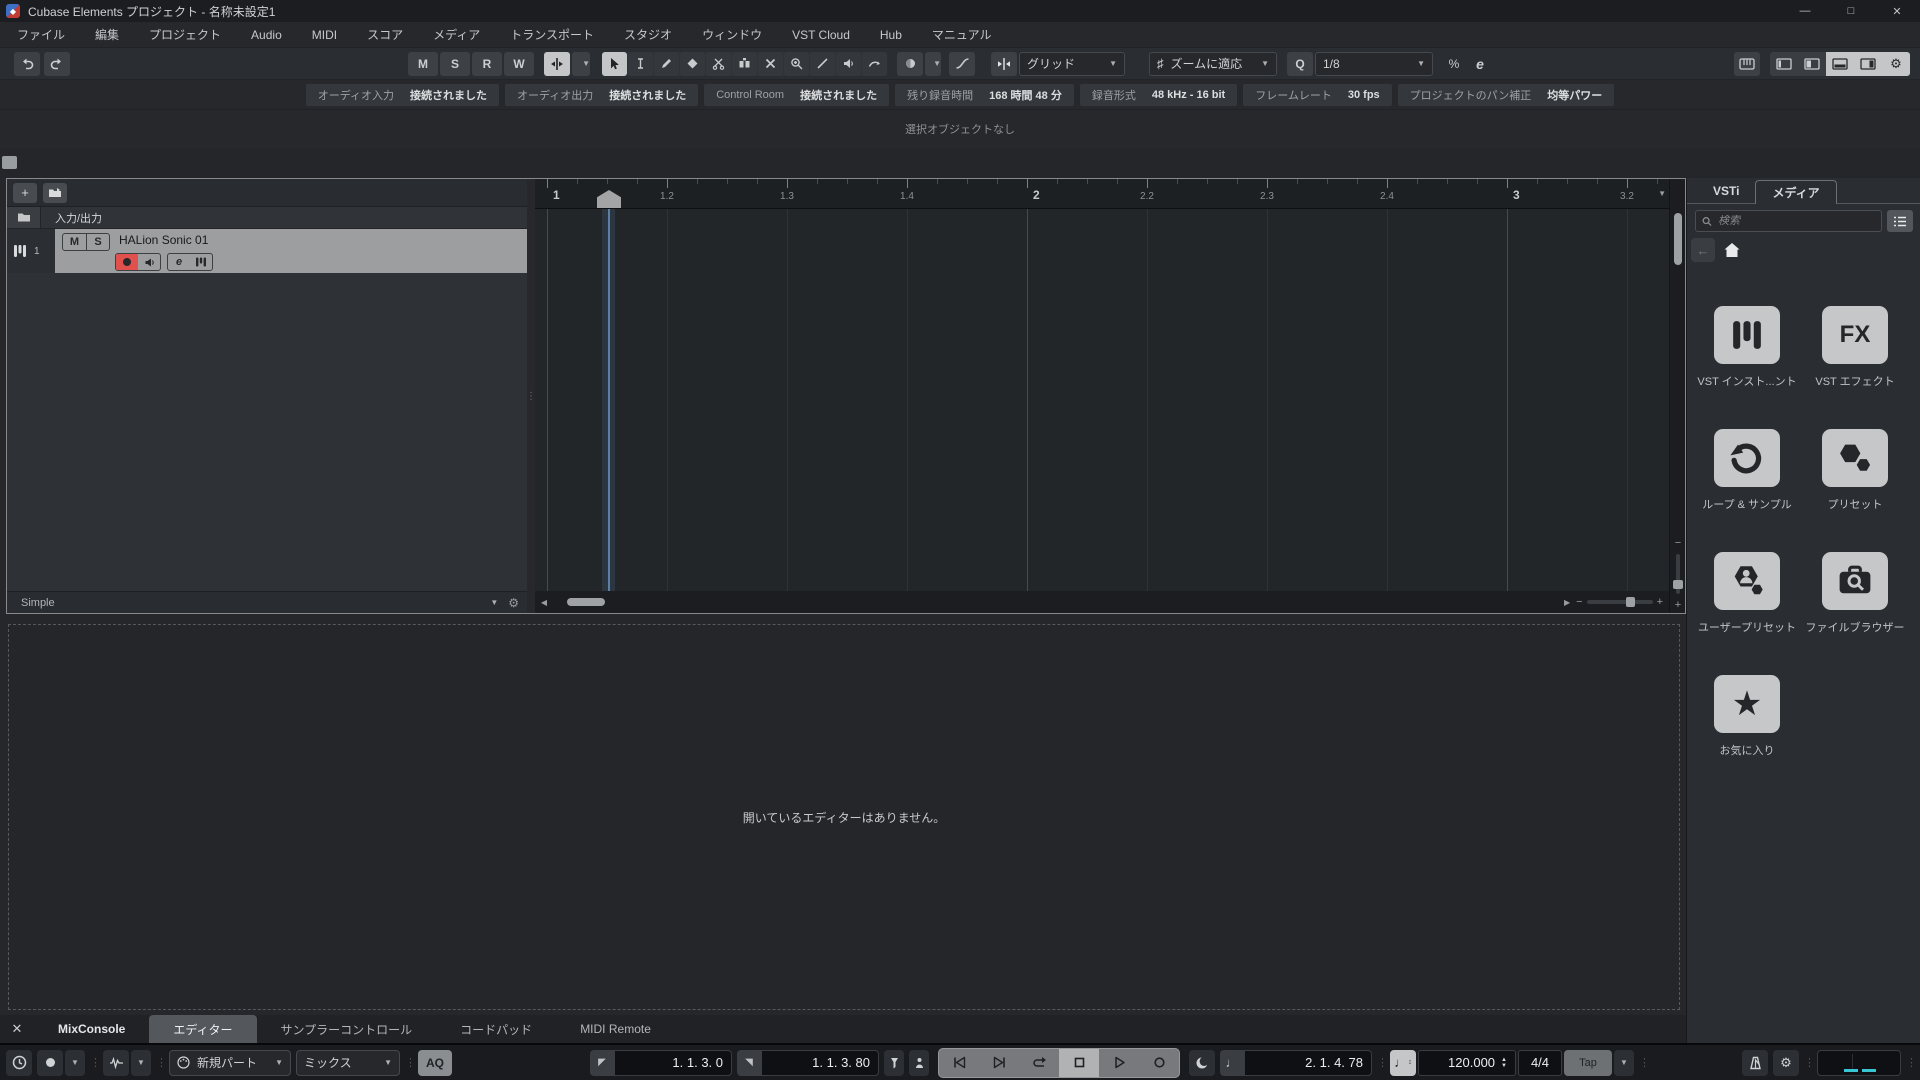 This screenshot has width=1920, height=1080. What do you see at coordinates (1747, 335) in the screenshot?
I see `media-tile-instrument` at bounding box center [1747, 335].